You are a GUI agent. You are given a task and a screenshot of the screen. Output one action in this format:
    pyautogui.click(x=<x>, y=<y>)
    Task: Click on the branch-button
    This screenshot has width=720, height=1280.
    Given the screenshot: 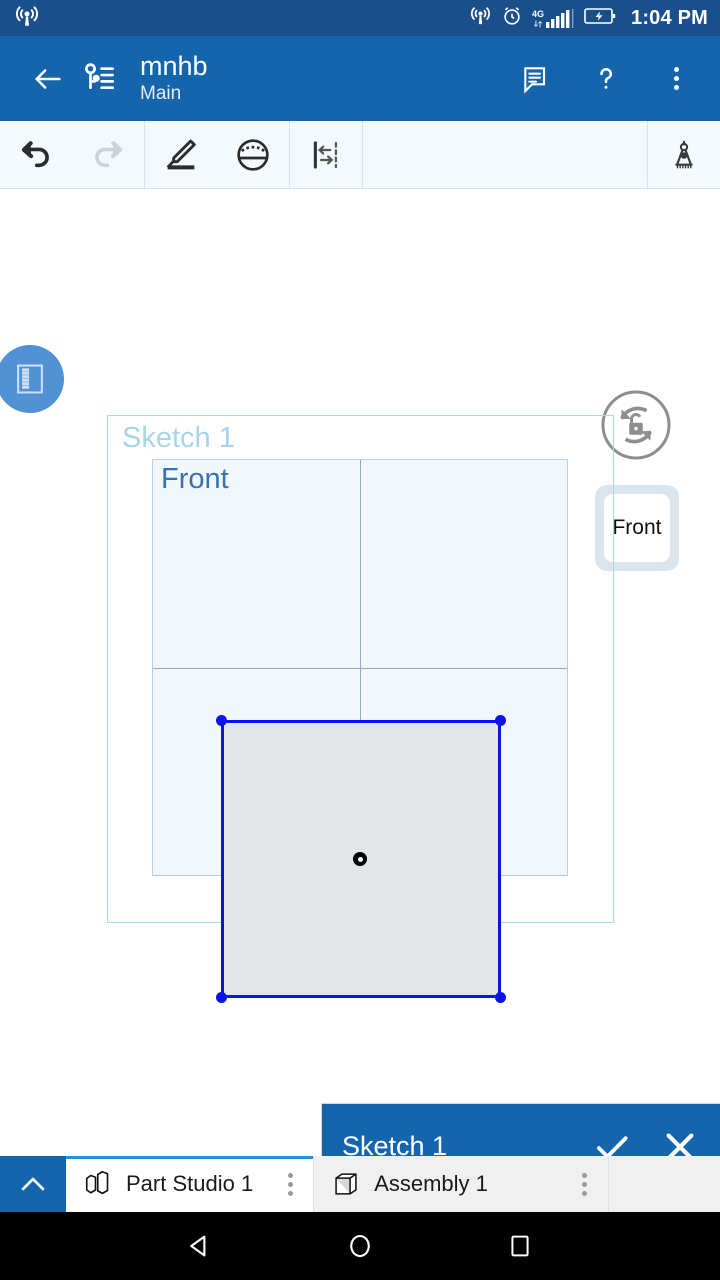 What is the action you would take?
    pyautogui.click(x=100, y=79)
    